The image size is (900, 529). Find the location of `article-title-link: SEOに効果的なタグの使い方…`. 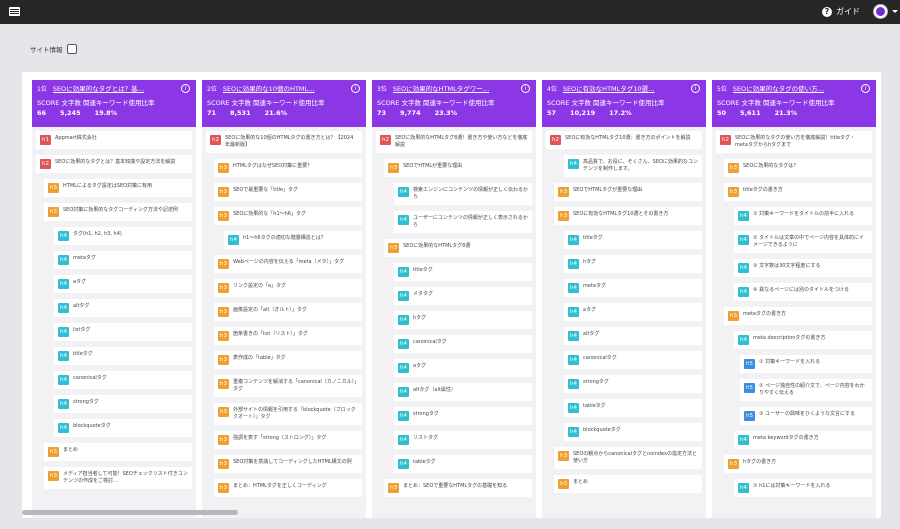

article-title-link: SEOに効果的なタグの使い方… is located at coordinates (792, 88).